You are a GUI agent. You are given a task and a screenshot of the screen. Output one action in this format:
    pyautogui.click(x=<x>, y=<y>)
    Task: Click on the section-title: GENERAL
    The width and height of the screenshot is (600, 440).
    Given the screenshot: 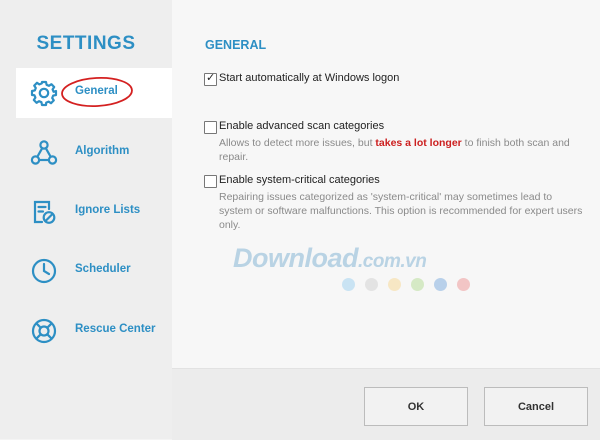 What is the action you would take?
    pyautogui.click(x=236, y=45)
    